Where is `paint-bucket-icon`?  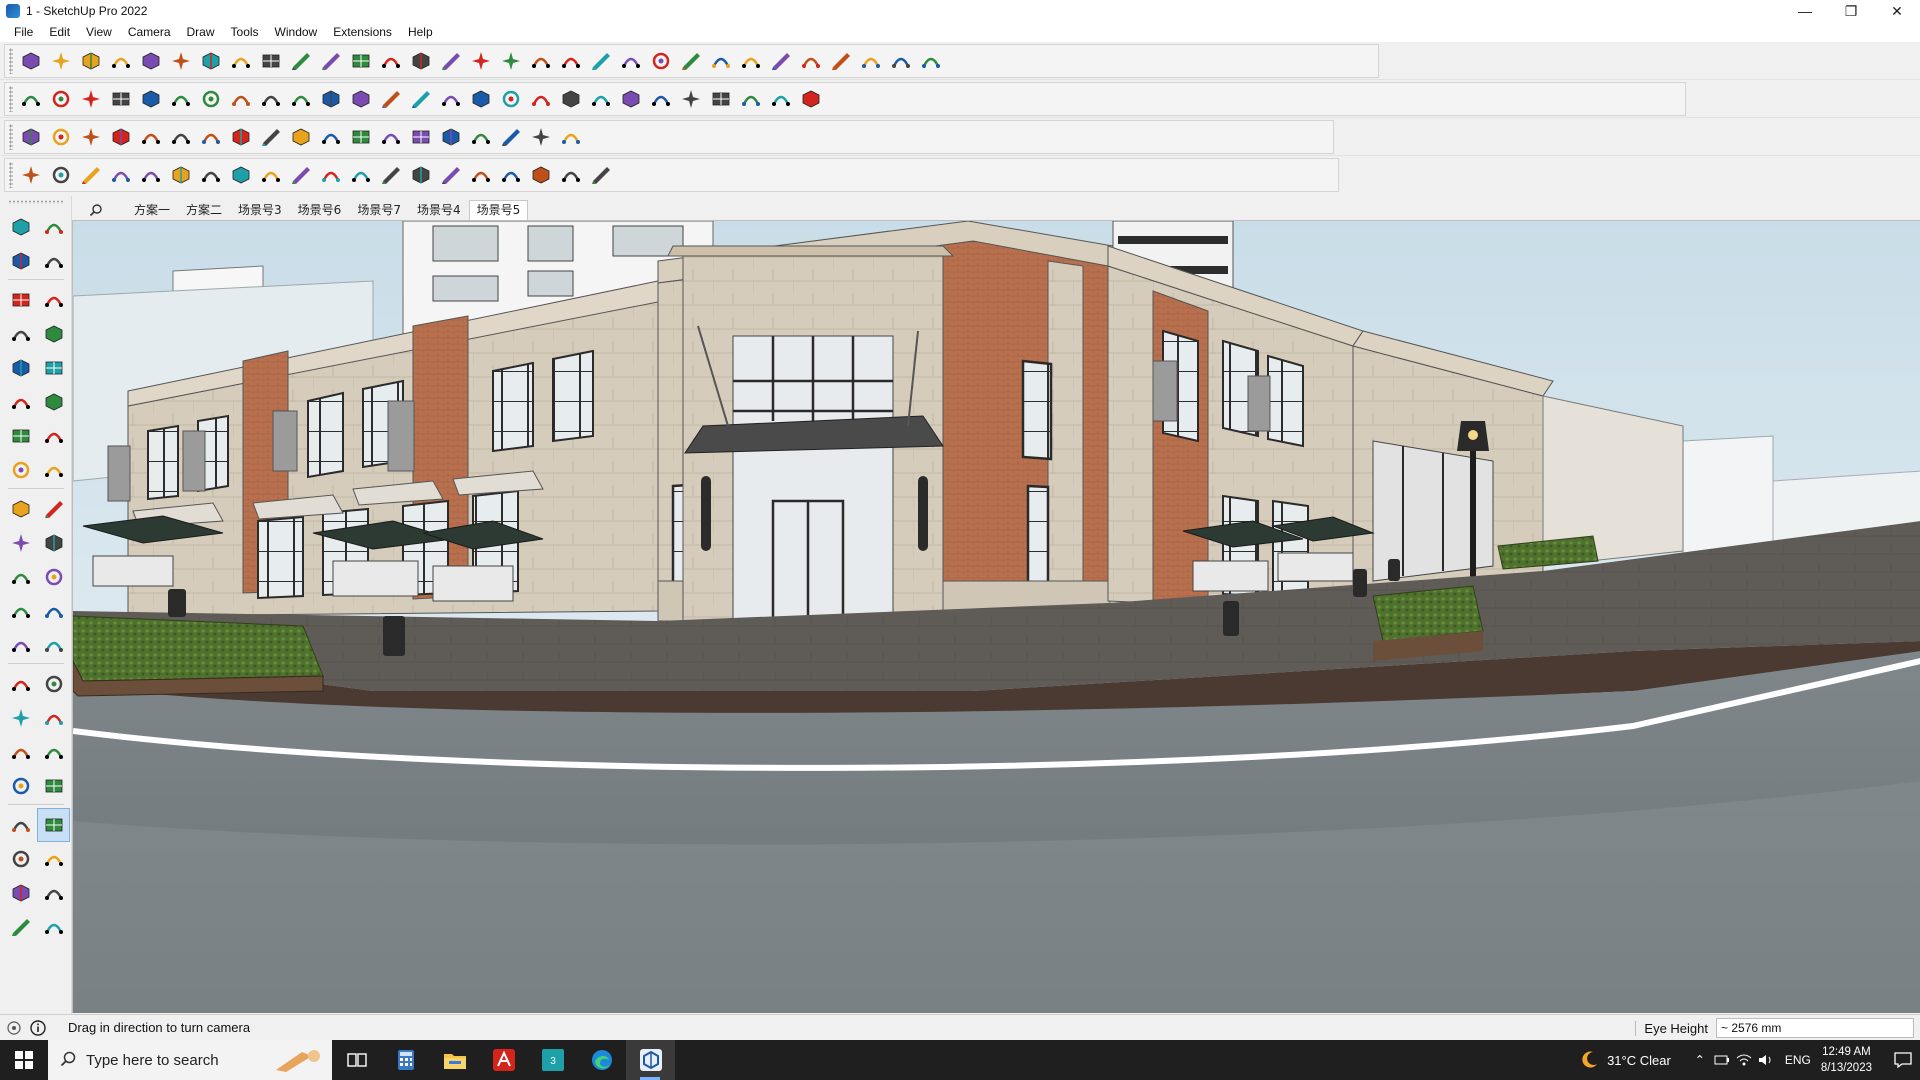 paint-bucket-icon is located at coordinates (421, 61).